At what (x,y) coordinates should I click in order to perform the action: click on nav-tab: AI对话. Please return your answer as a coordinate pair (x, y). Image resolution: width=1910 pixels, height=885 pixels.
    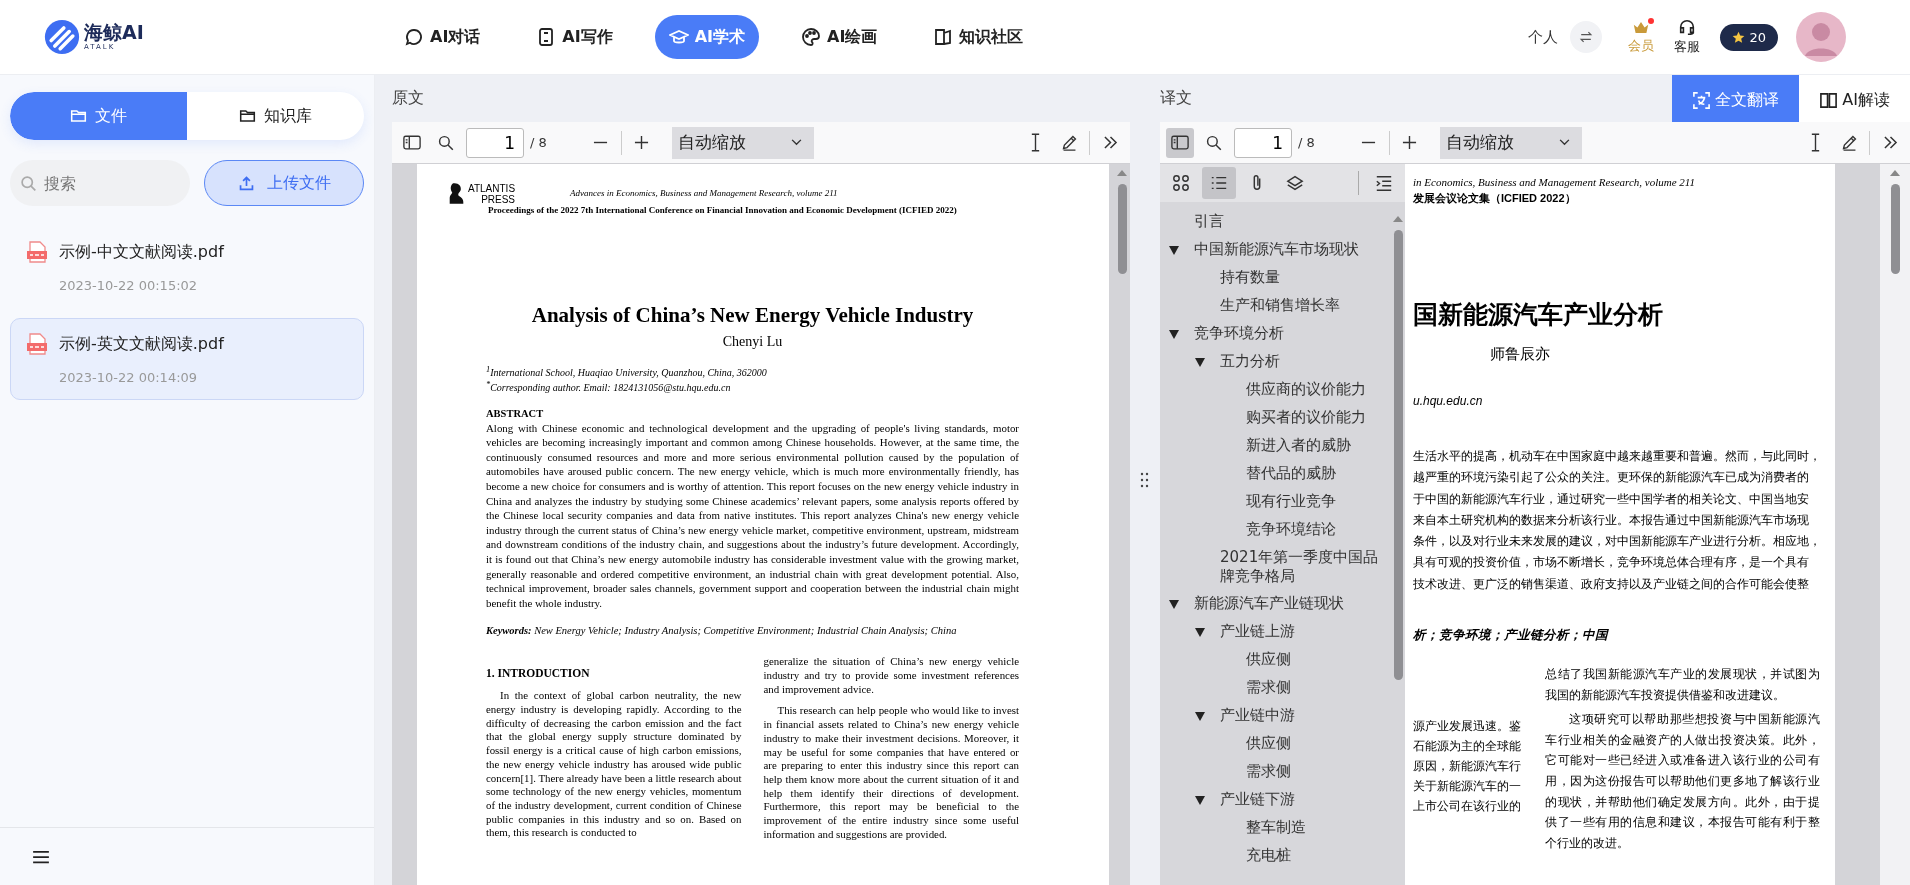
    Looking at the image, I should click on (442, 37).